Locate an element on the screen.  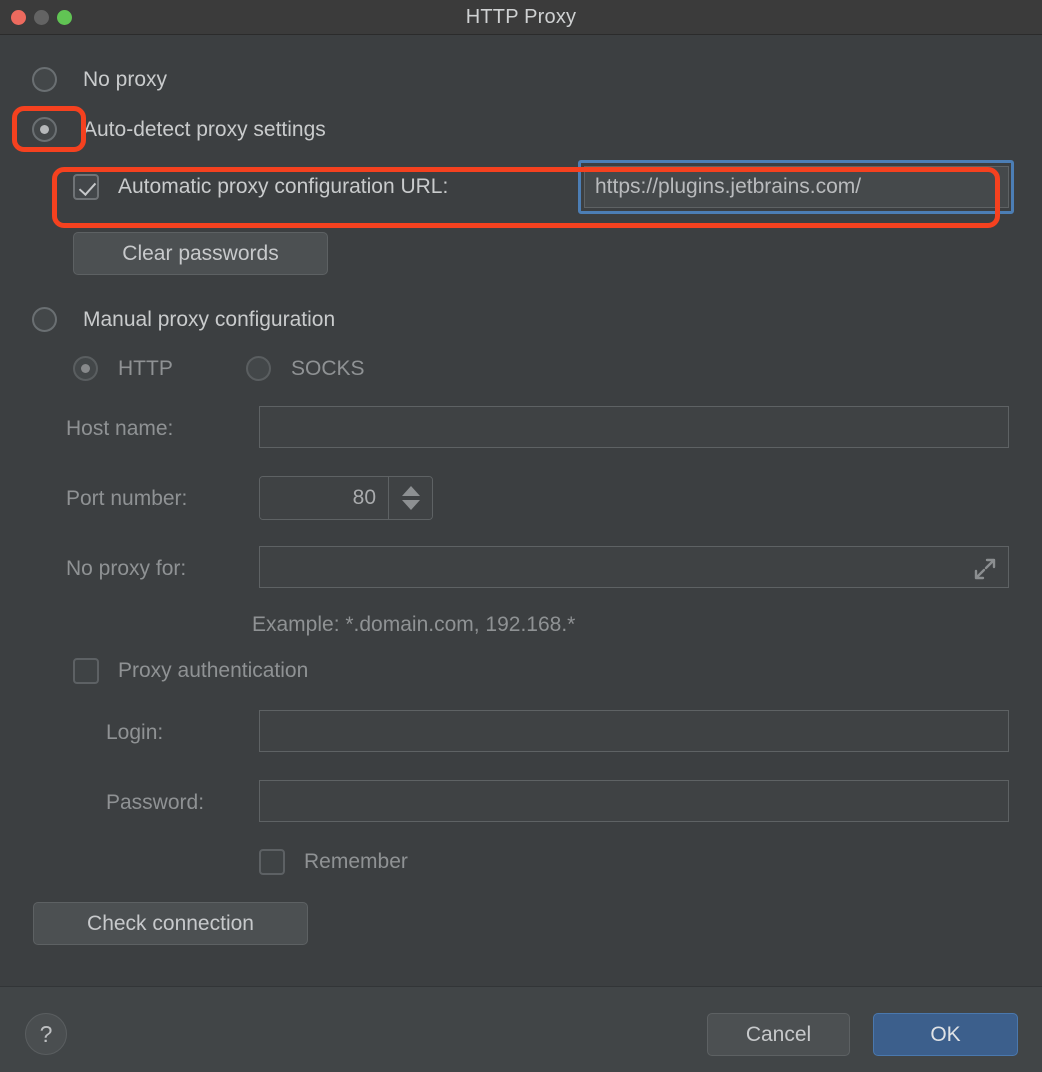
radio-auto-detect-indicator is located at coordinates (44, 129).